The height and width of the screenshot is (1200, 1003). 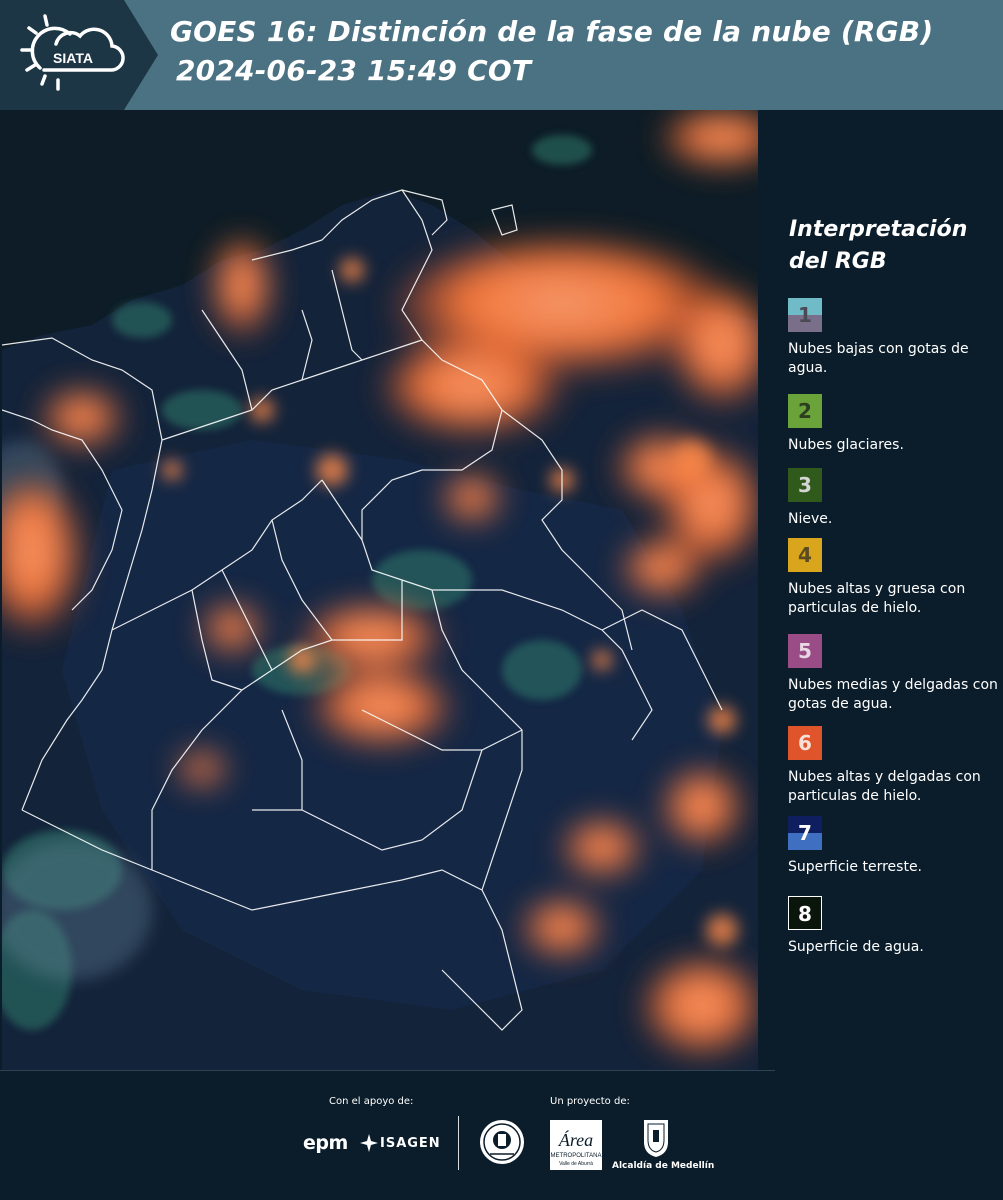 I want to click on shield-icon, so click(x=656, y=1138).